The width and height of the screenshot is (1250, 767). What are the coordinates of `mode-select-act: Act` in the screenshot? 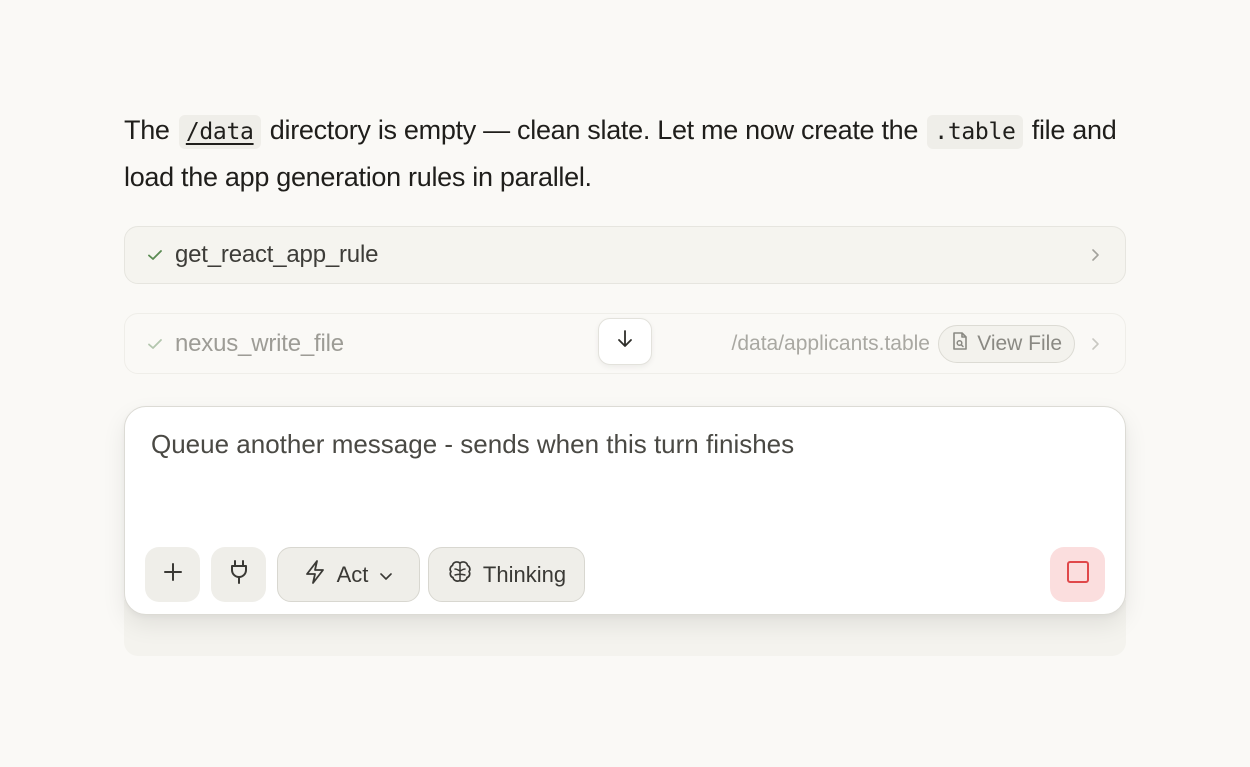 It's located at (348, 574).